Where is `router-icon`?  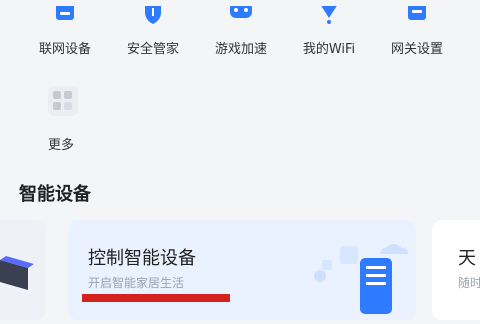 router-icon is located at coordinates (17, 273).